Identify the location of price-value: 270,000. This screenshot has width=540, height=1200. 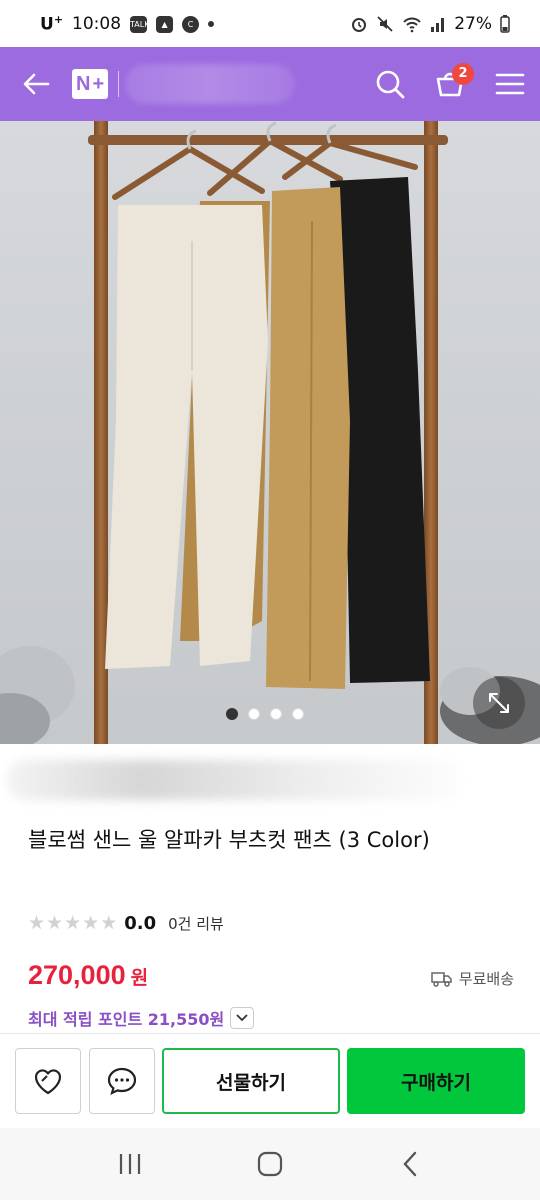
(77, 975).